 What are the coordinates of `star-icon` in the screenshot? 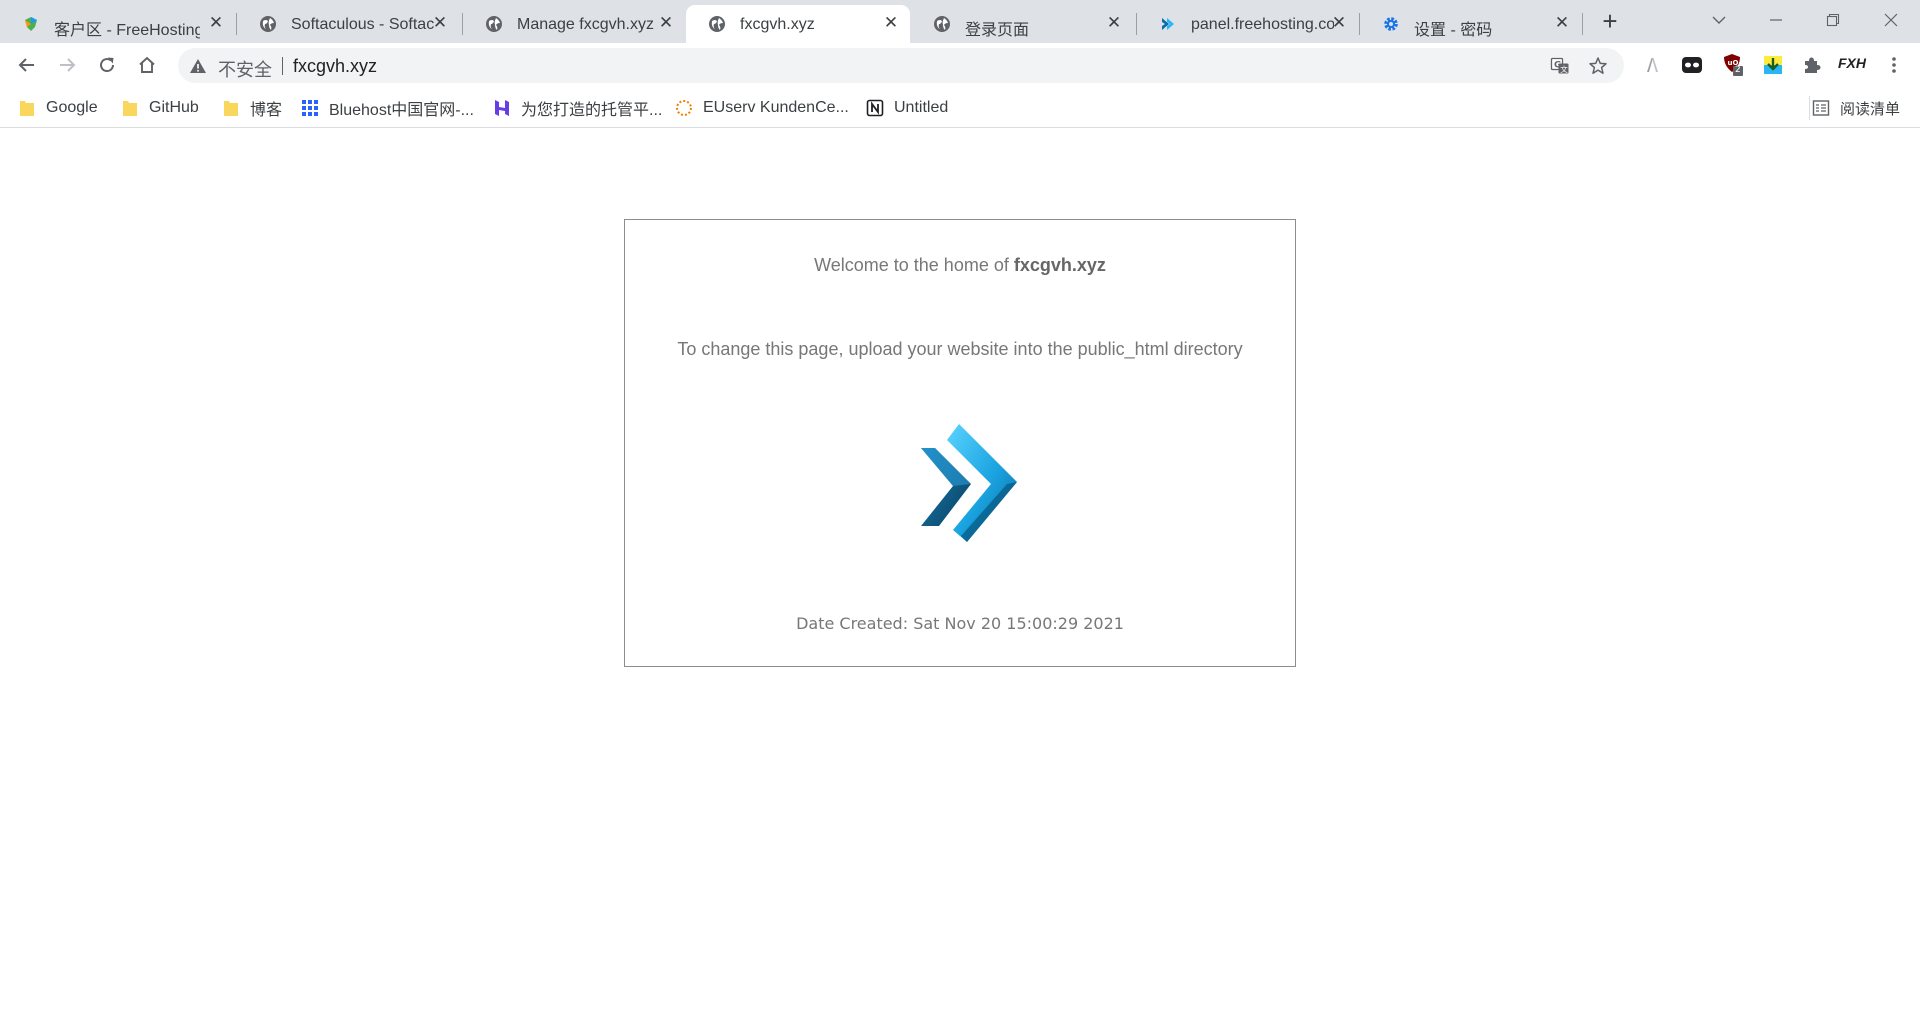 It's located at (1598, 65).